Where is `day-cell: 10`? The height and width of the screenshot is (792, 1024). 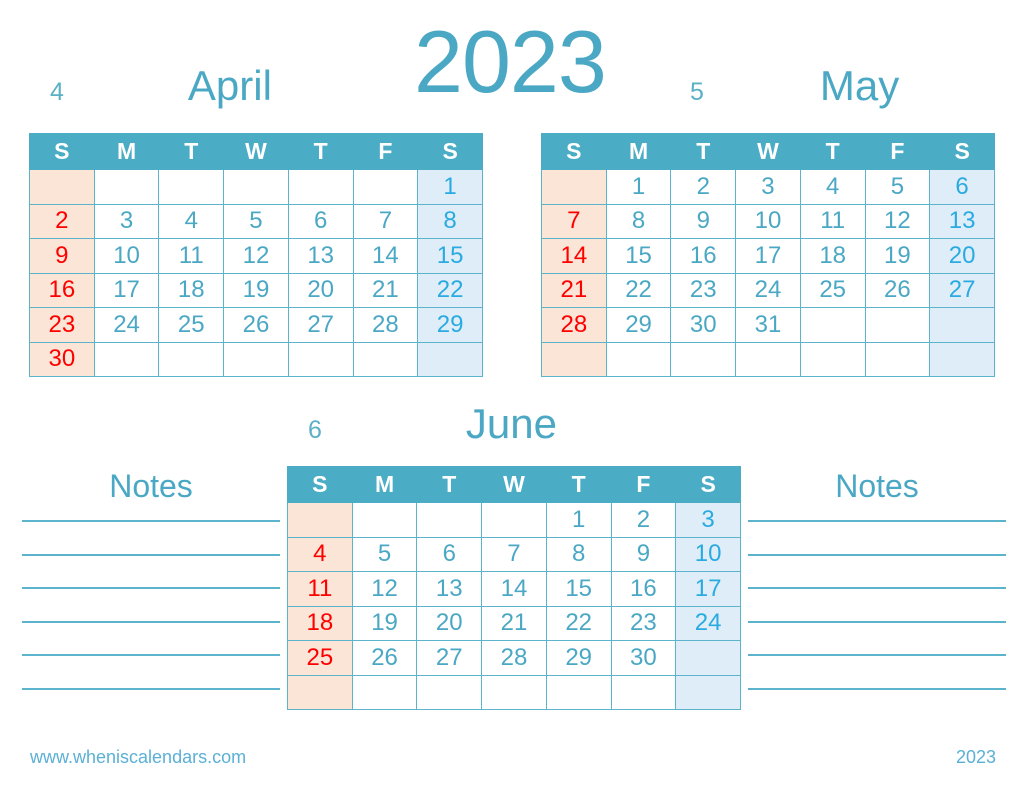 day-cell: 10 is located at coordinates (126, 256).